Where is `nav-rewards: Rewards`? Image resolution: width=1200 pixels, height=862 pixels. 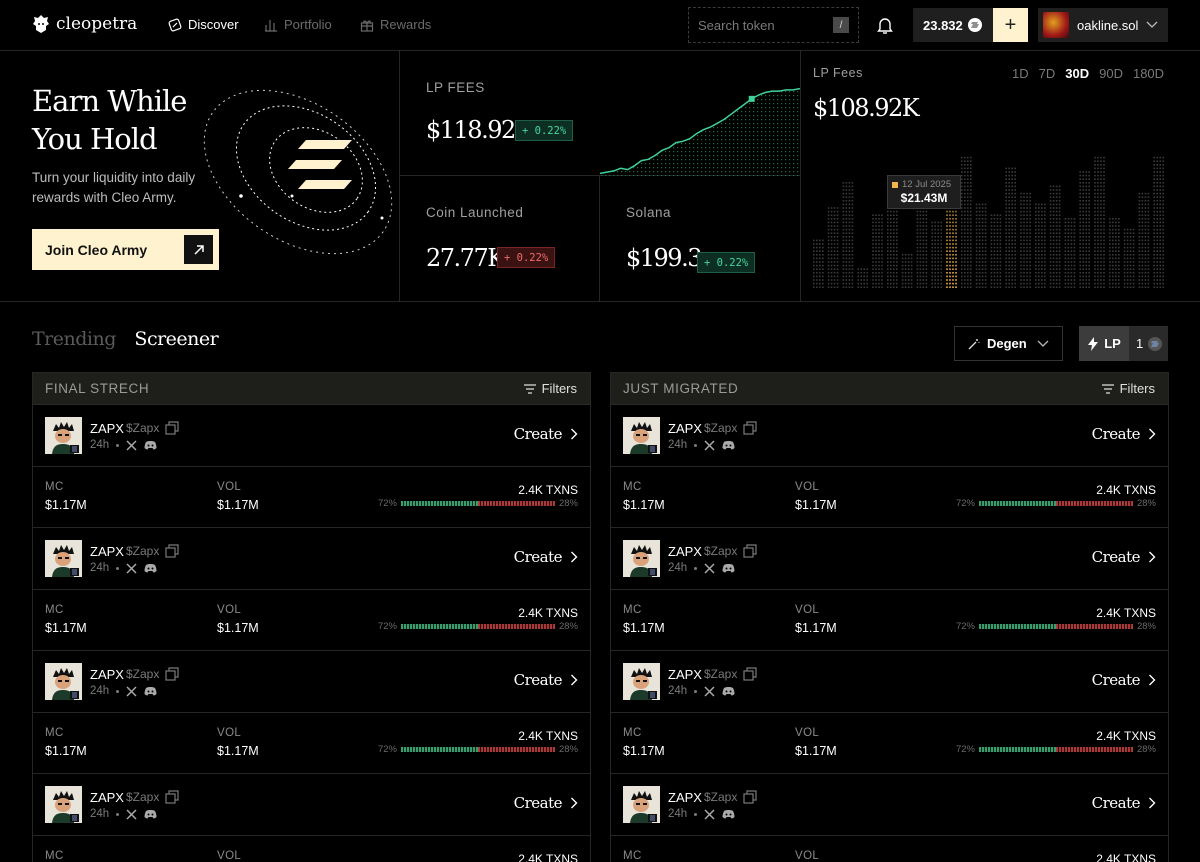
nav-rewards: Rewards is located at coordinates (395, 24).